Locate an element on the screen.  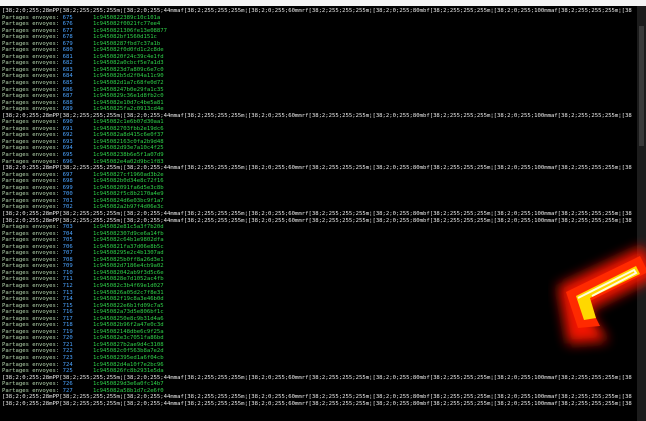
log-number: 697 is located at coordinates (77, 174).